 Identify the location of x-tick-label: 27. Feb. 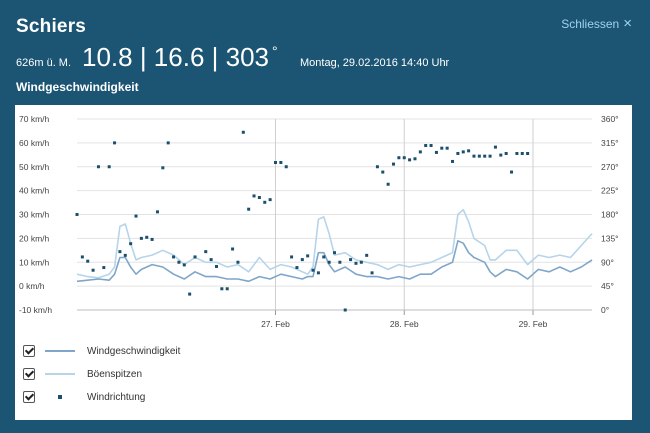
(275, 324).